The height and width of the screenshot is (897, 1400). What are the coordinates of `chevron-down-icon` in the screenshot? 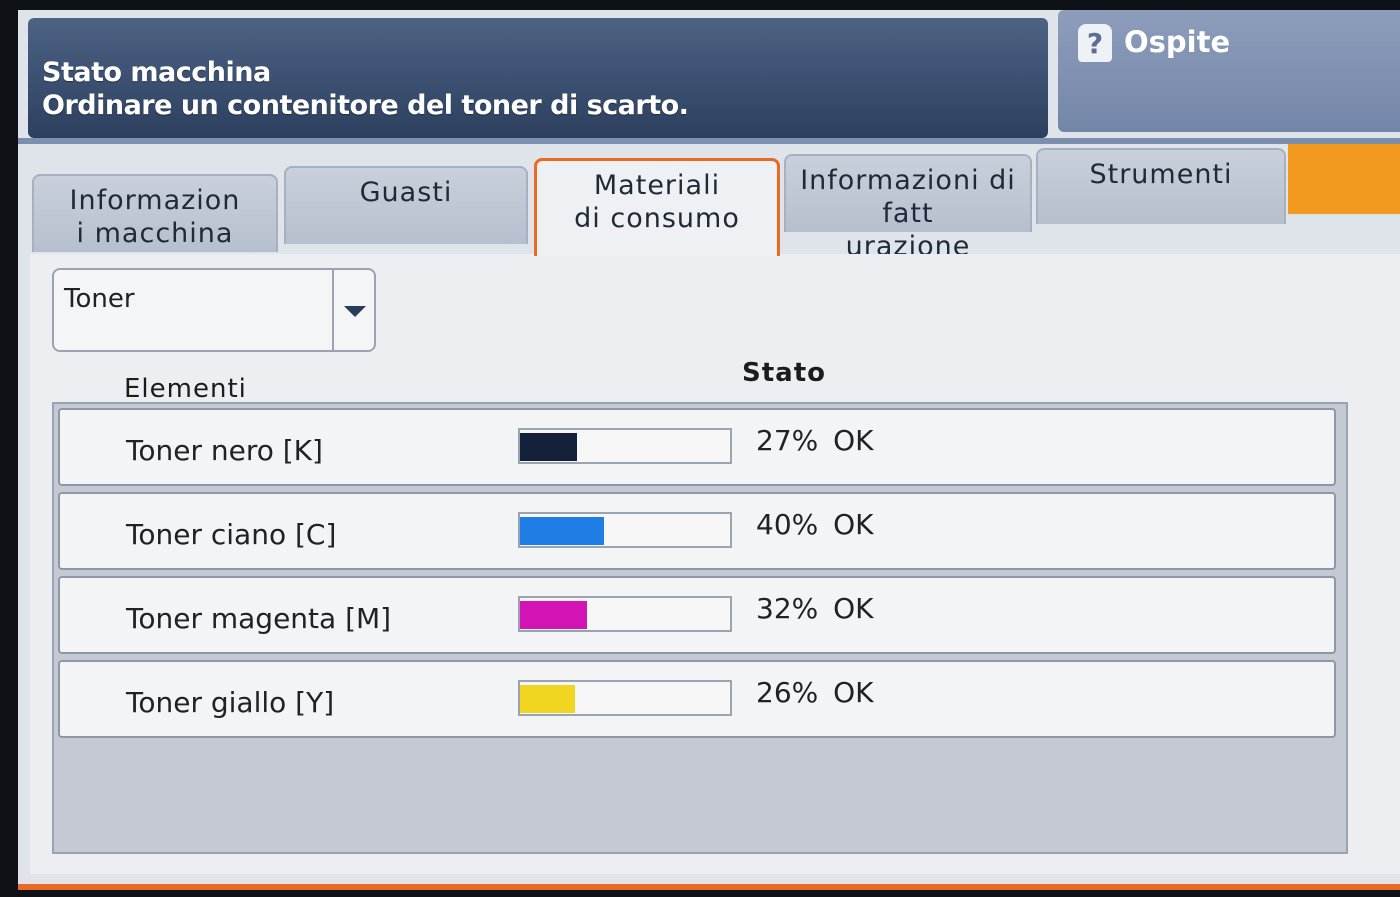 It's located at (355, 311).